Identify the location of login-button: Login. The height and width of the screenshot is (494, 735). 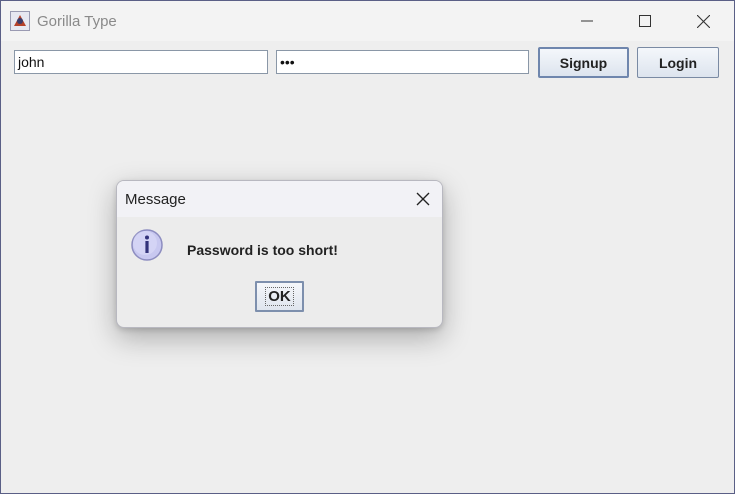
(678, 62).